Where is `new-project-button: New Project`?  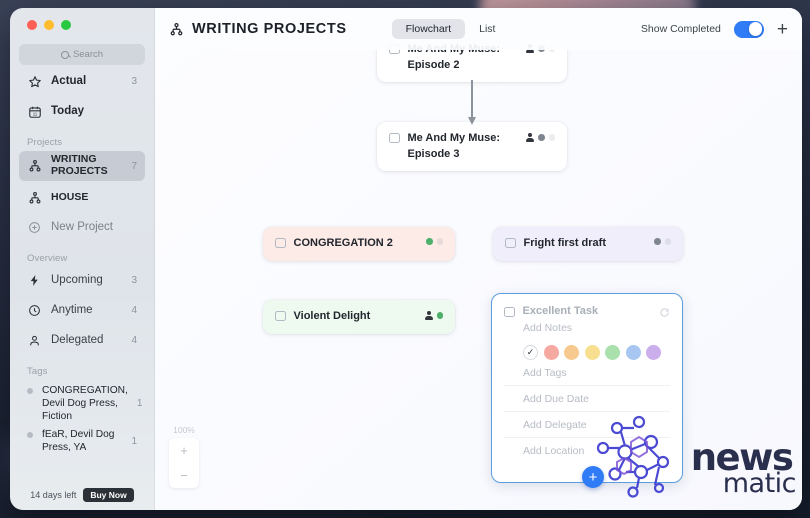 new-project-button: New Project is located at coordinates (82, 227).